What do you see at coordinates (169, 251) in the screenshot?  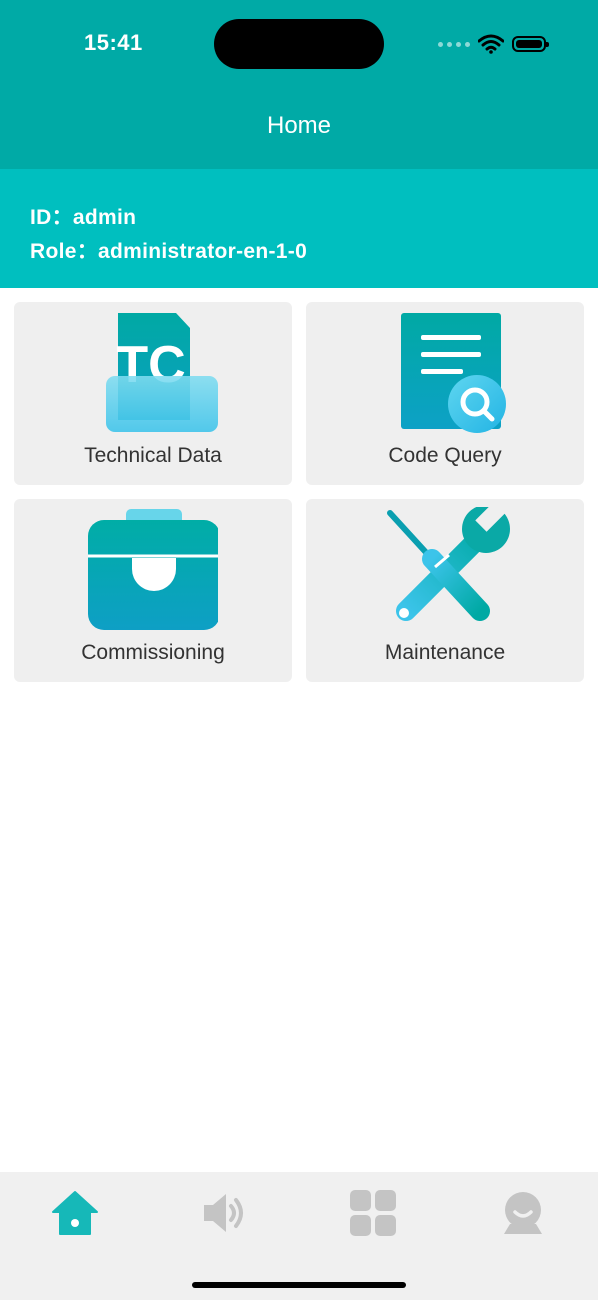 I see `user-role: Role：administrator-en-1-0` at bounding box center [169, 251].